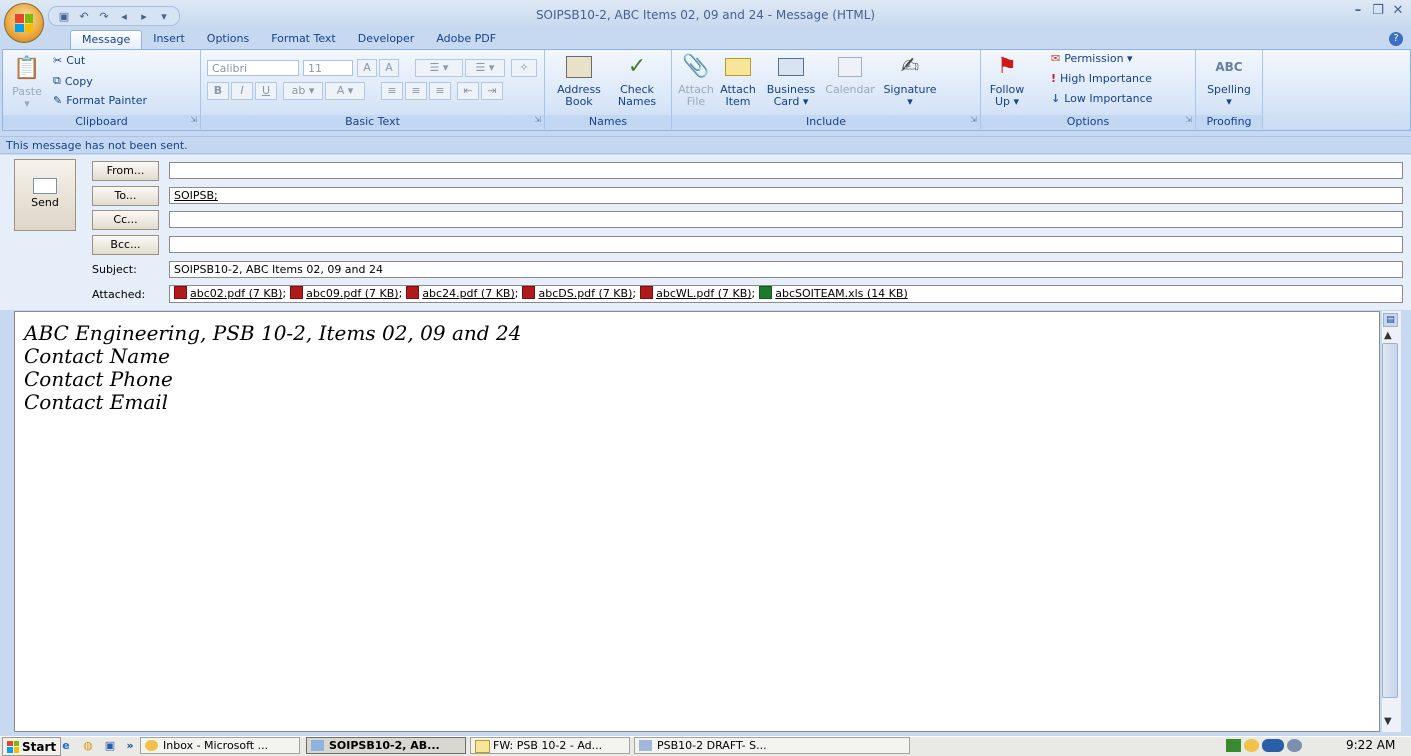  Describe the element at coordinates (440, 91) in the screenshot. I see `align-right-icon: ≡` at that location.